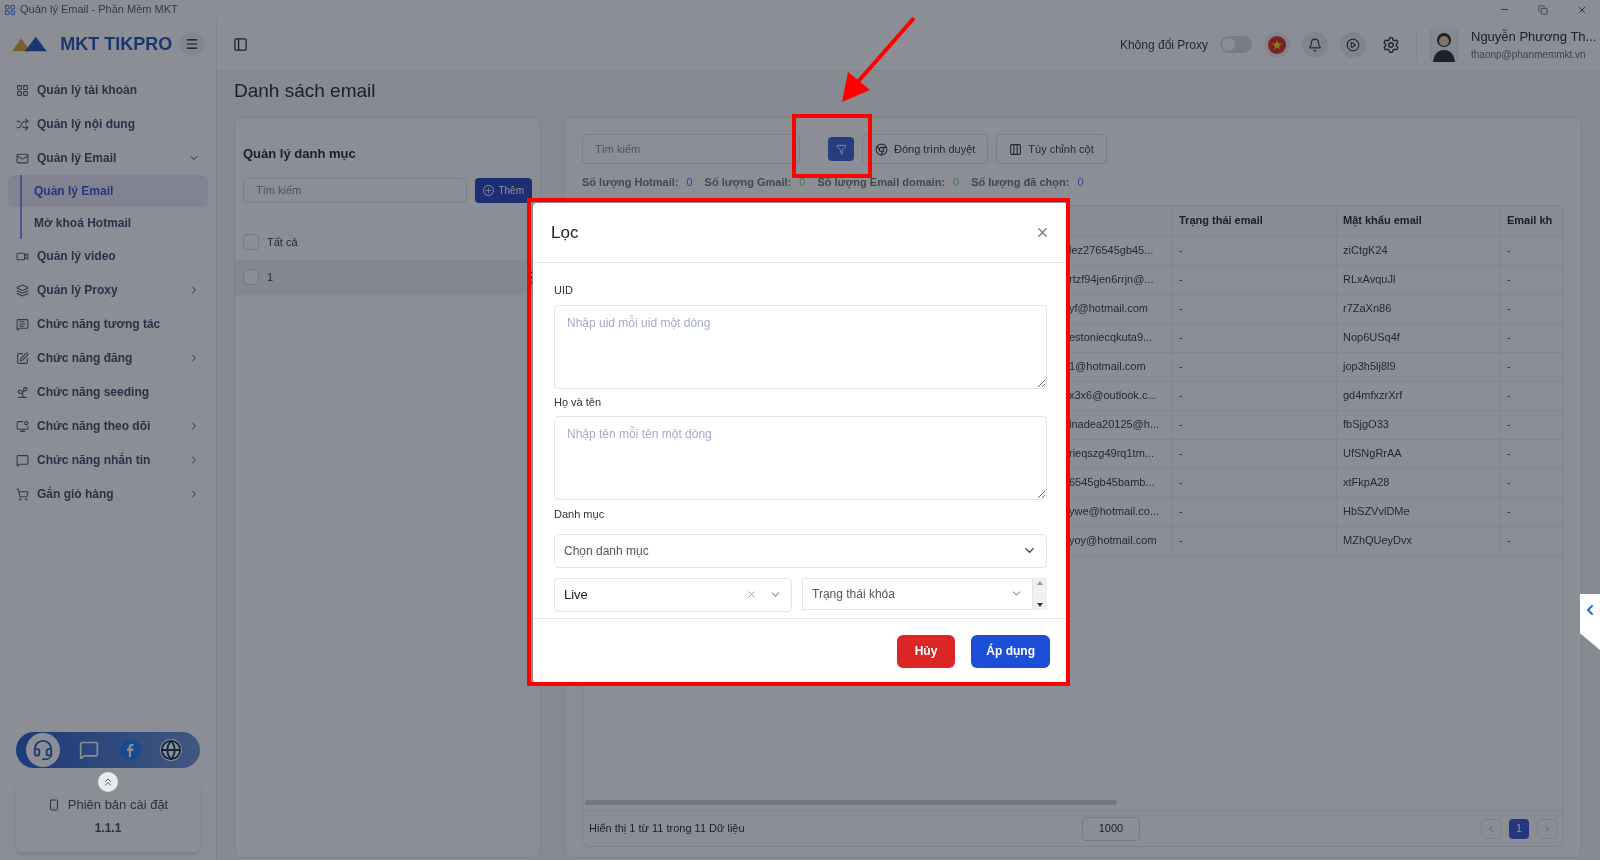 The height and width of the screenshot is (860, 1600). I want to click on sidebar-item: Quản lý Email, so click(108, 158).